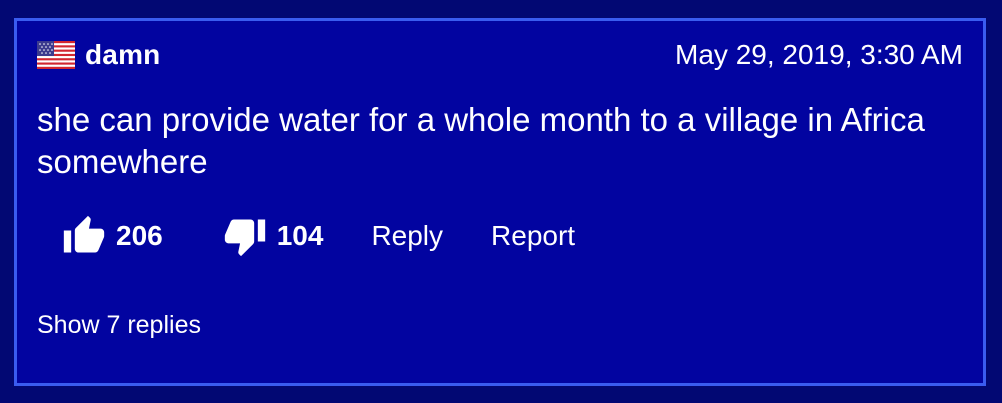  I want to click on dislike-button: 104, so click(273, 236).